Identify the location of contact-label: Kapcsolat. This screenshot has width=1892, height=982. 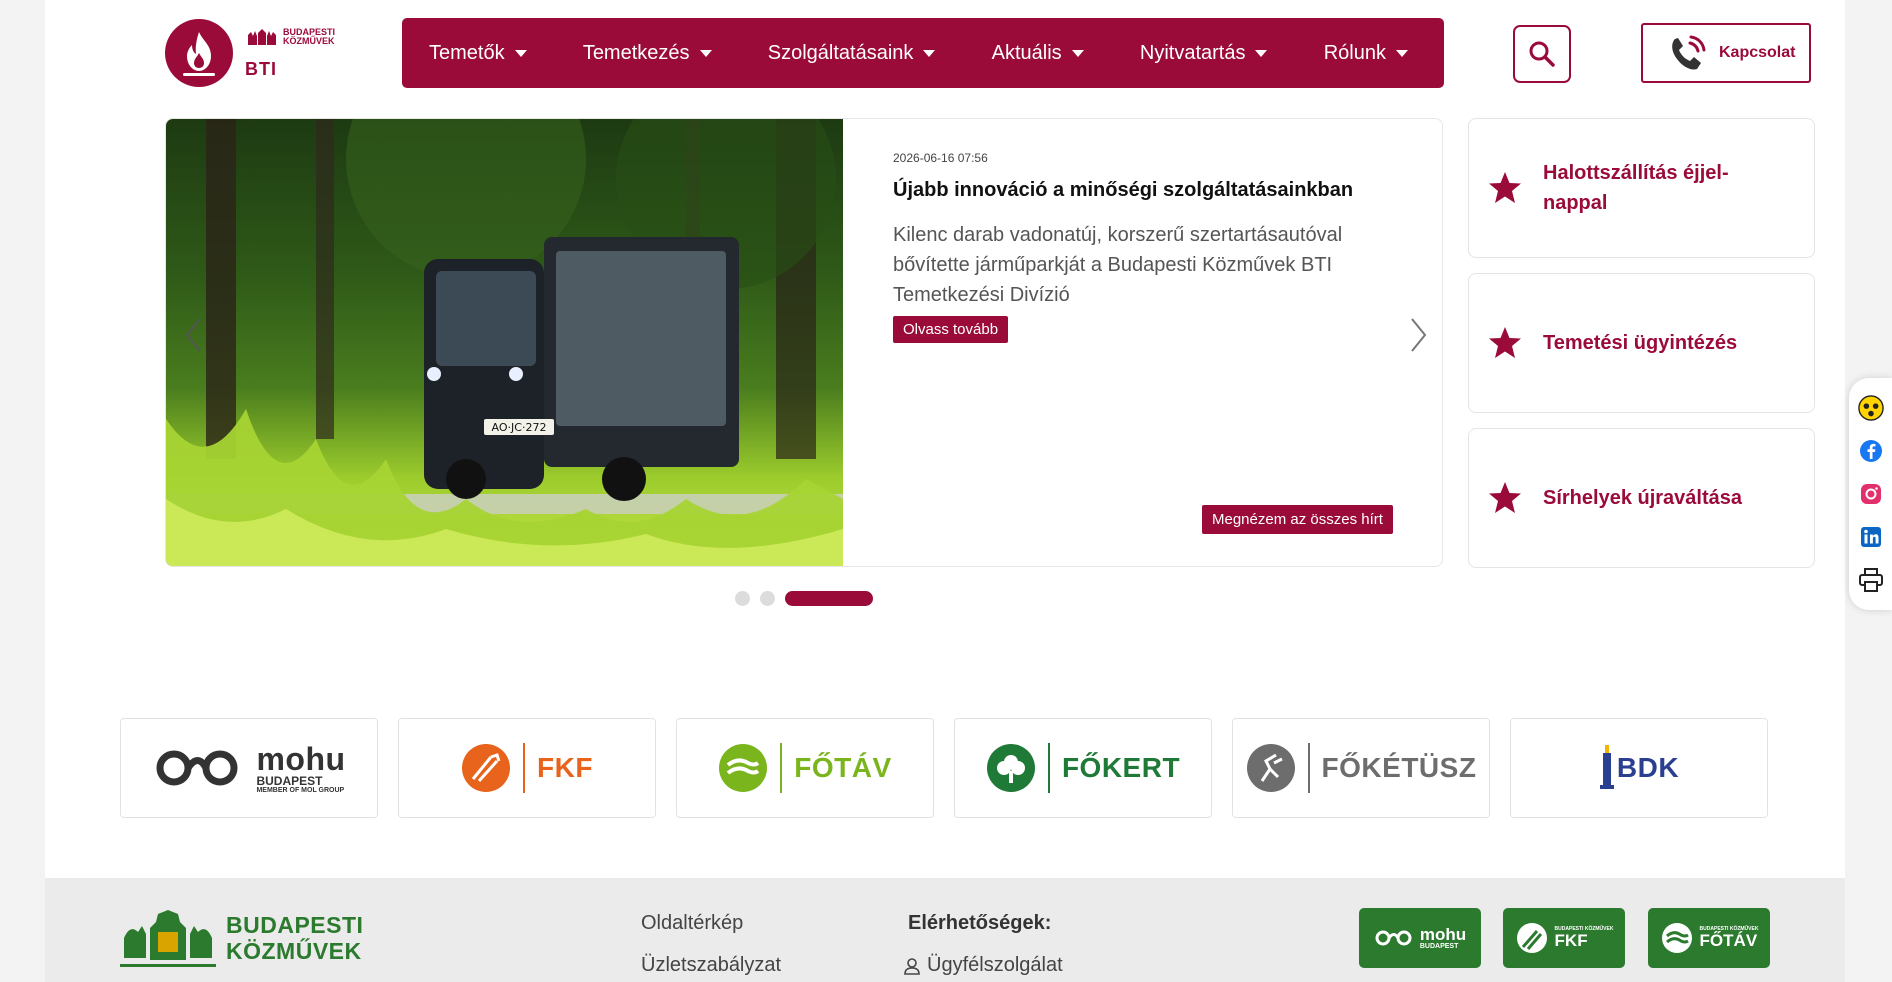
(1757, 52).